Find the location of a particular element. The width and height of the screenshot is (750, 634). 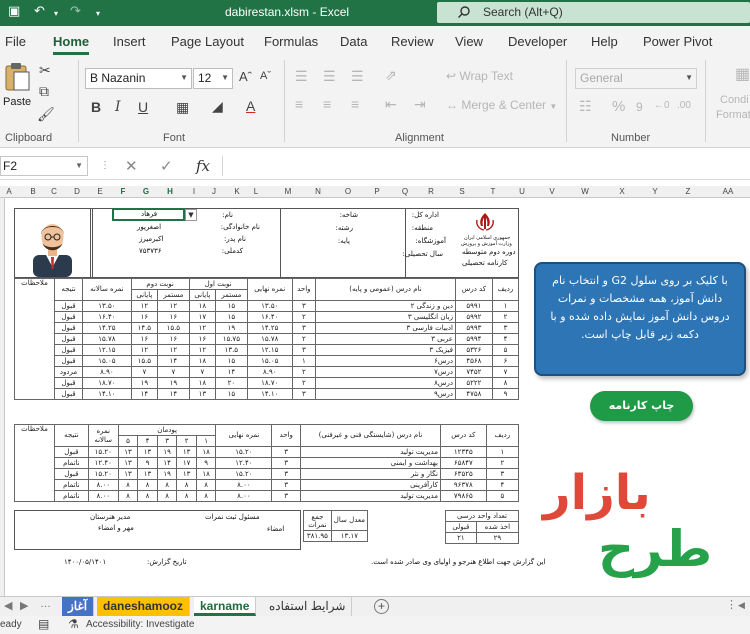

column-header-n: N is located at coordinates (318, 191).